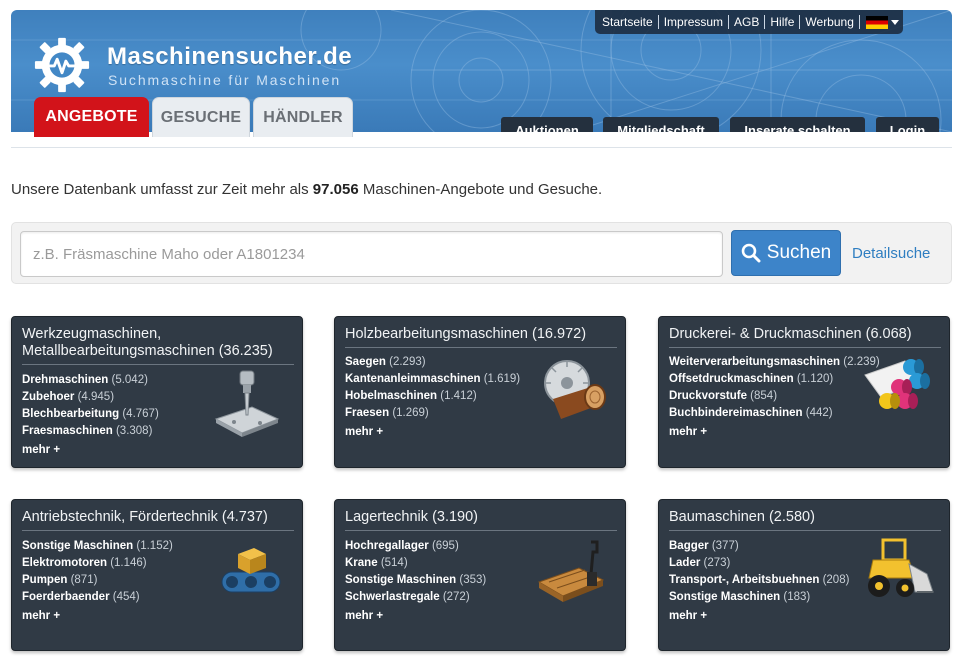 Image resolution: width=963 pixels, height=656 pixels. I want to click on detailsuche-link: Detailsuche, so click(891, 253).